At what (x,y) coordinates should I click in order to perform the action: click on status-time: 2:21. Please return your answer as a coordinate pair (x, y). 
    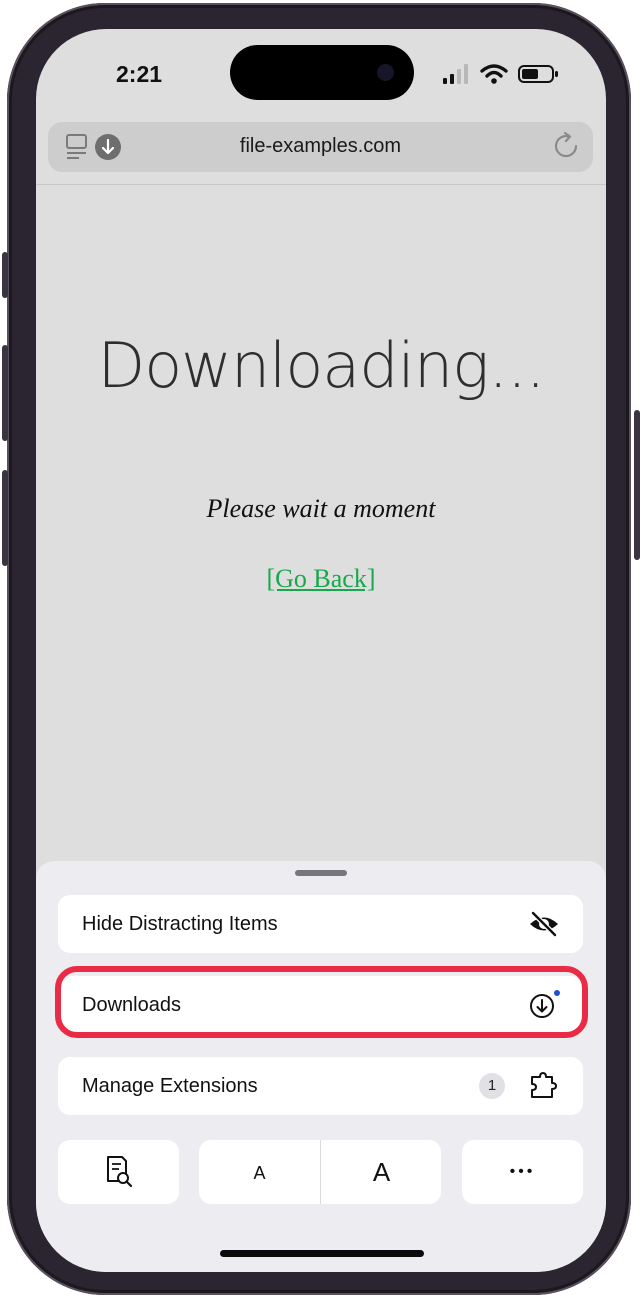
    Looking at the image, I should click on (139, 74).